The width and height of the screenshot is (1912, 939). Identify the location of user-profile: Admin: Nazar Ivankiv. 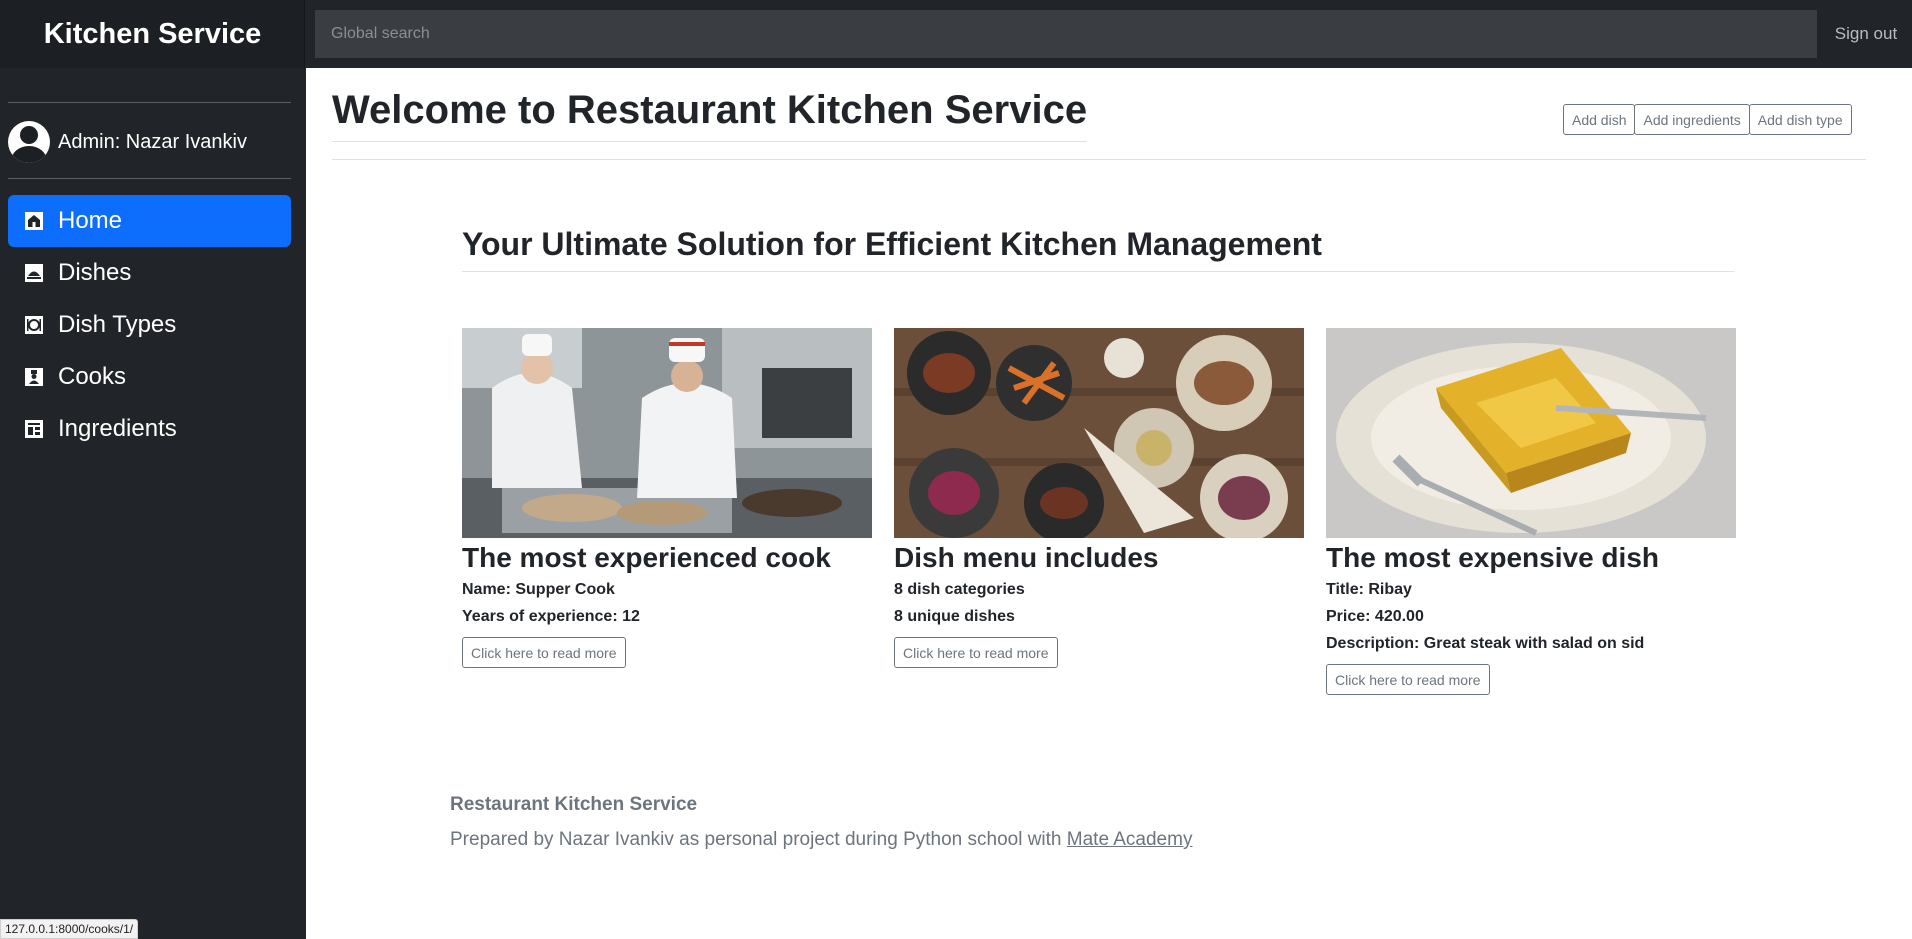
(127, 142).